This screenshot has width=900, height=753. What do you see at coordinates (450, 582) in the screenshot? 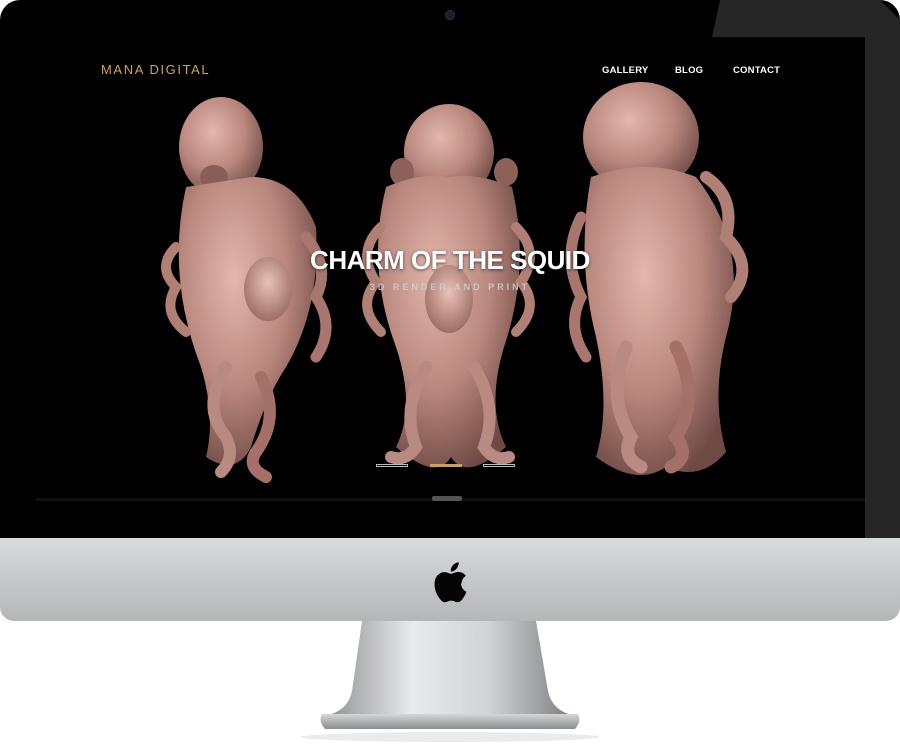
I see `apple-logo-icon` at bounding box center [450, 582].